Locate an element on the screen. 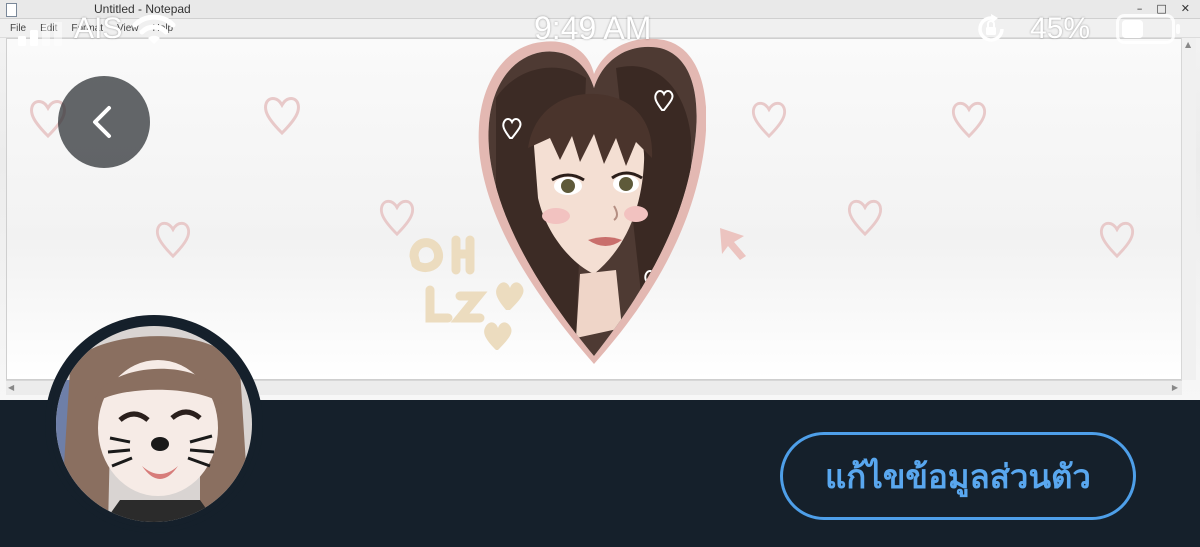  notepad-vertical-scrollbar: ▲ is located at coordinates (1188, 209).